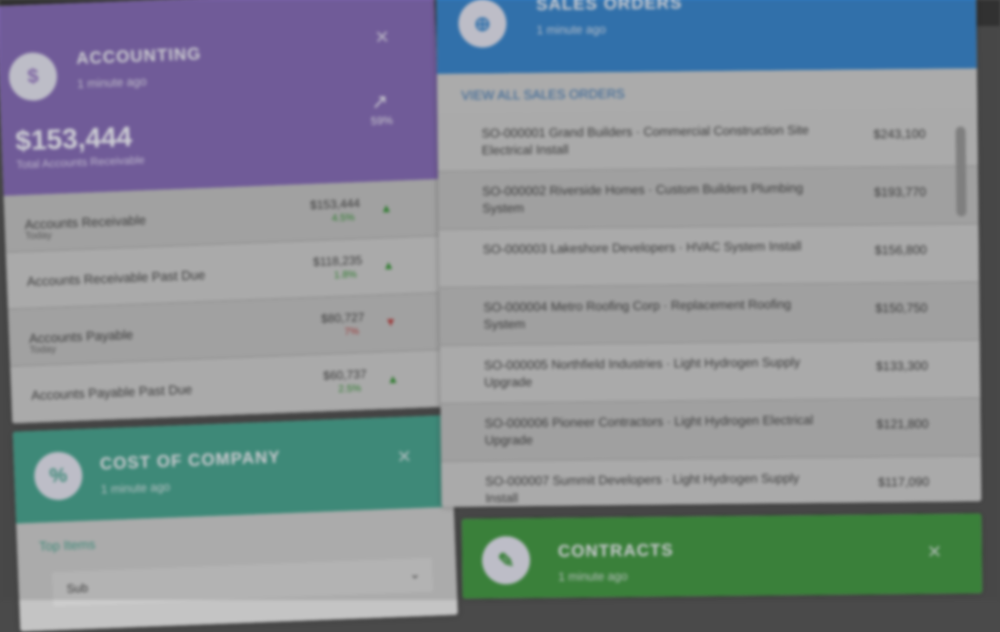 This screenshot has width=1000, height=632. What do you see at coordinates (345, 375) in the screenshot?
I see `row-amount: $60,737` at bounding box center [345, 375].